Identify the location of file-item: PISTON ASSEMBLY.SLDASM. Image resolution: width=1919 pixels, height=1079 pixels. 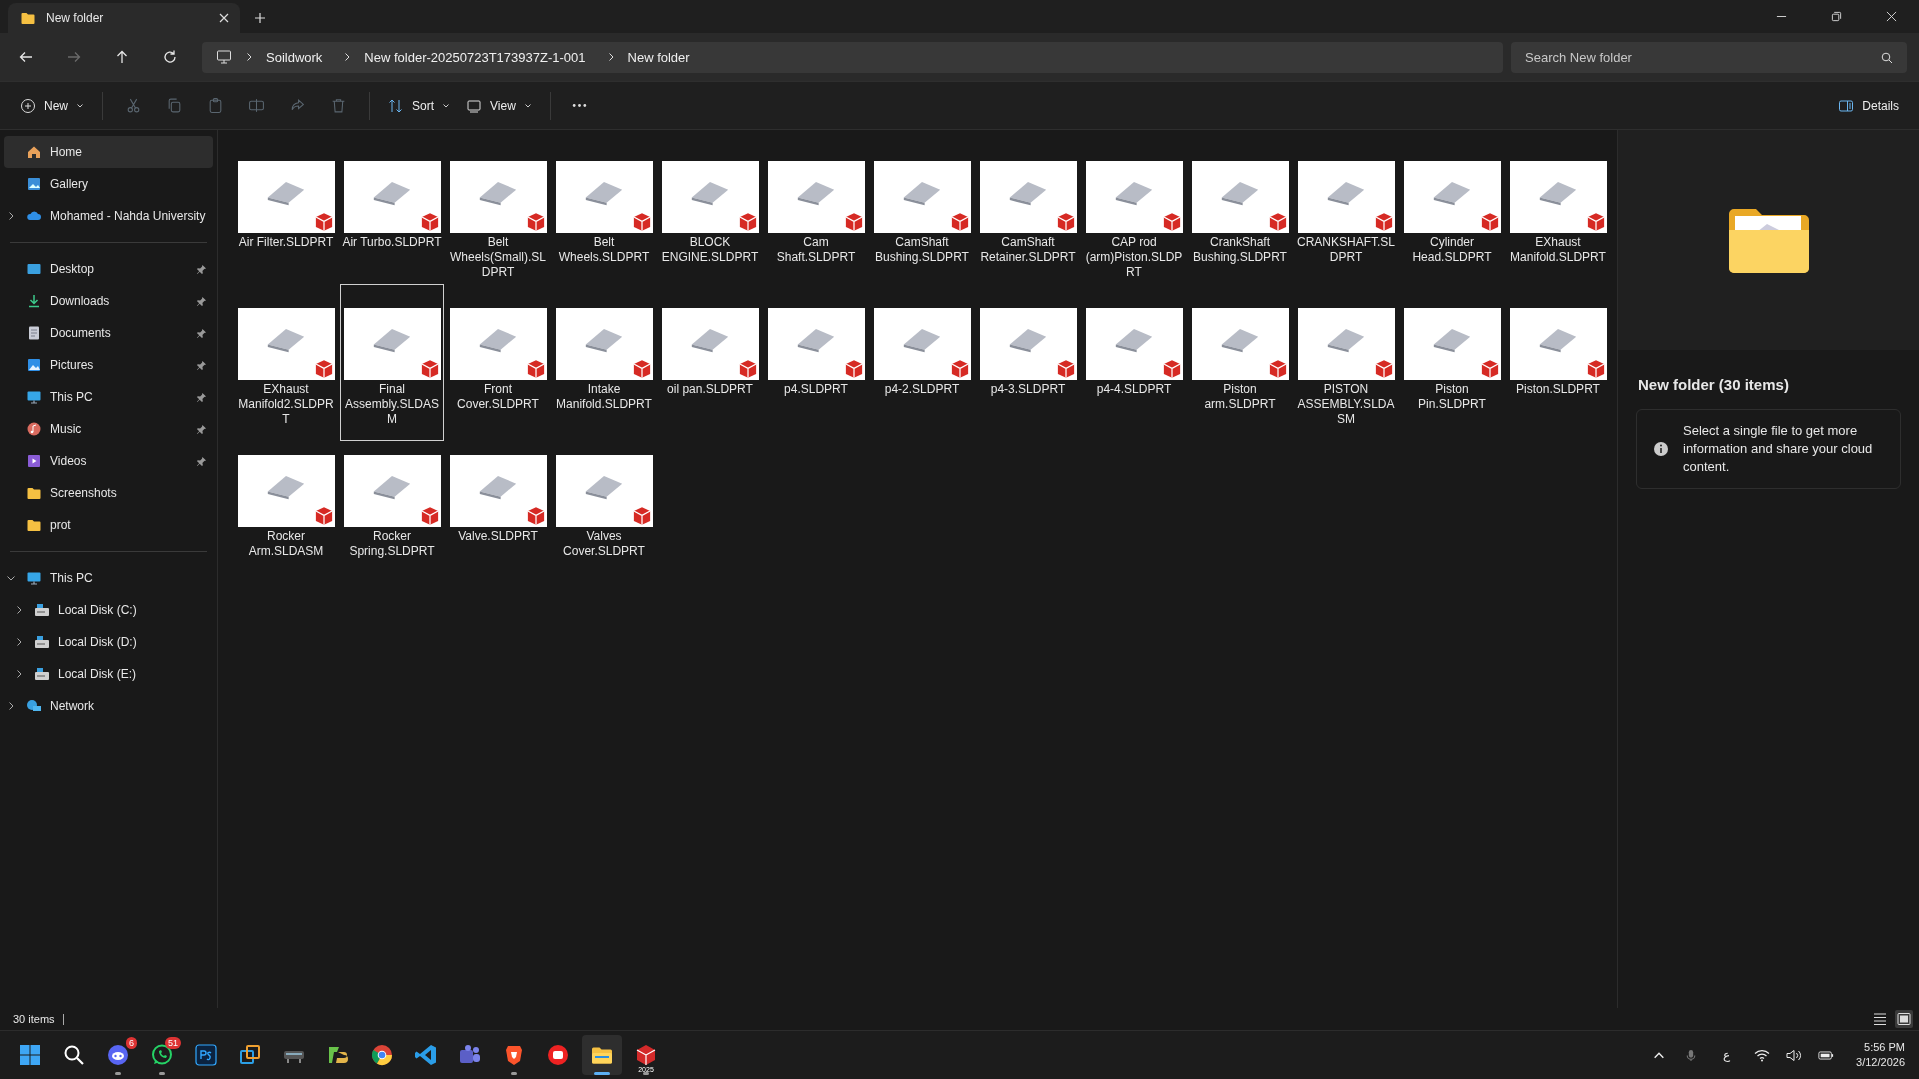
(1346, 372).